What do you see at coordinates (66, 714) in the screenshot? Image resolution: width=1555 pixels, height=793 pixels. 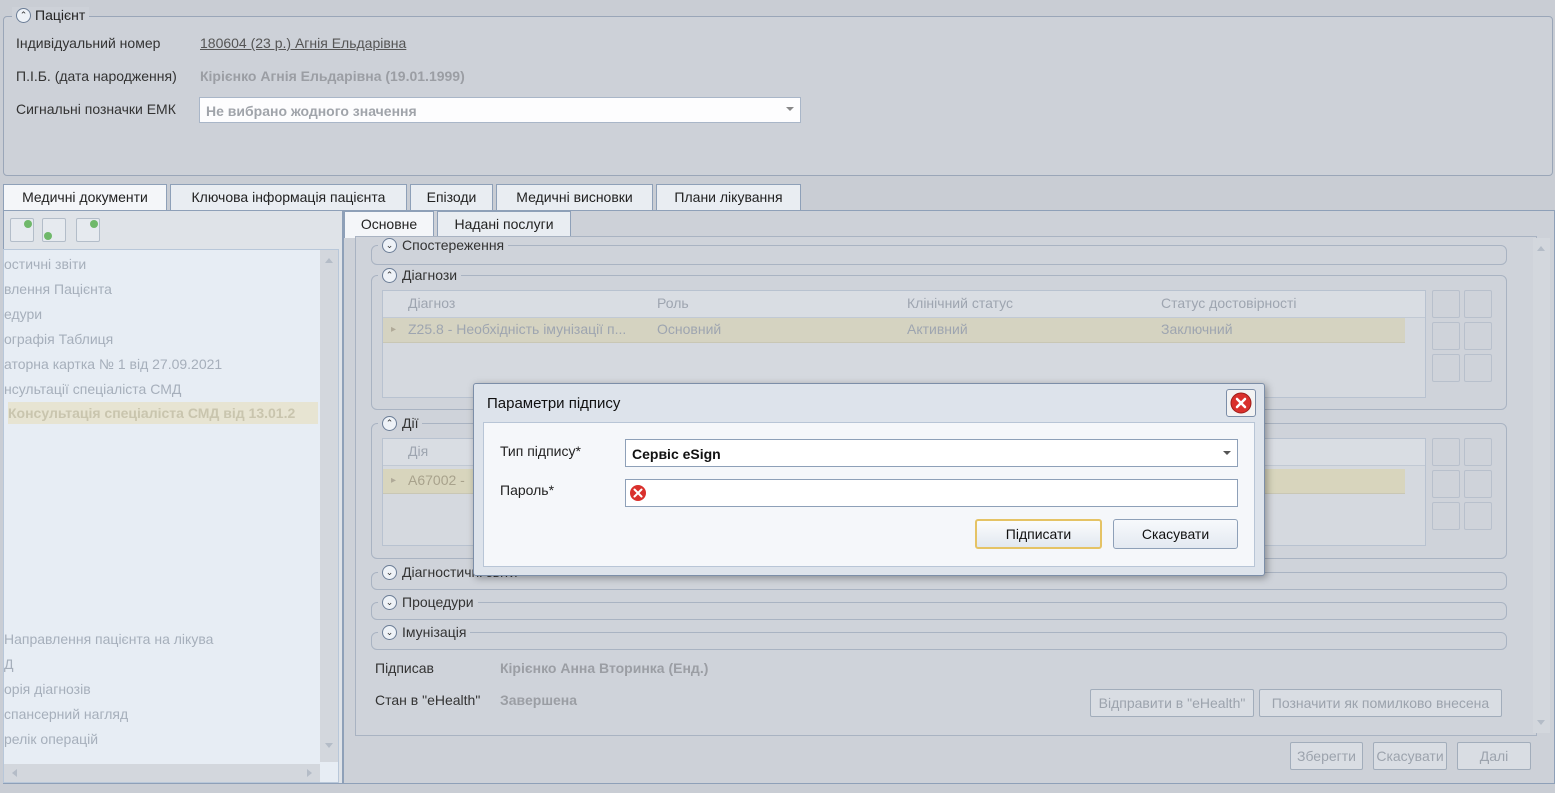 I see `tree-item: спансерний нагляд` at bounding box center [66, 714].